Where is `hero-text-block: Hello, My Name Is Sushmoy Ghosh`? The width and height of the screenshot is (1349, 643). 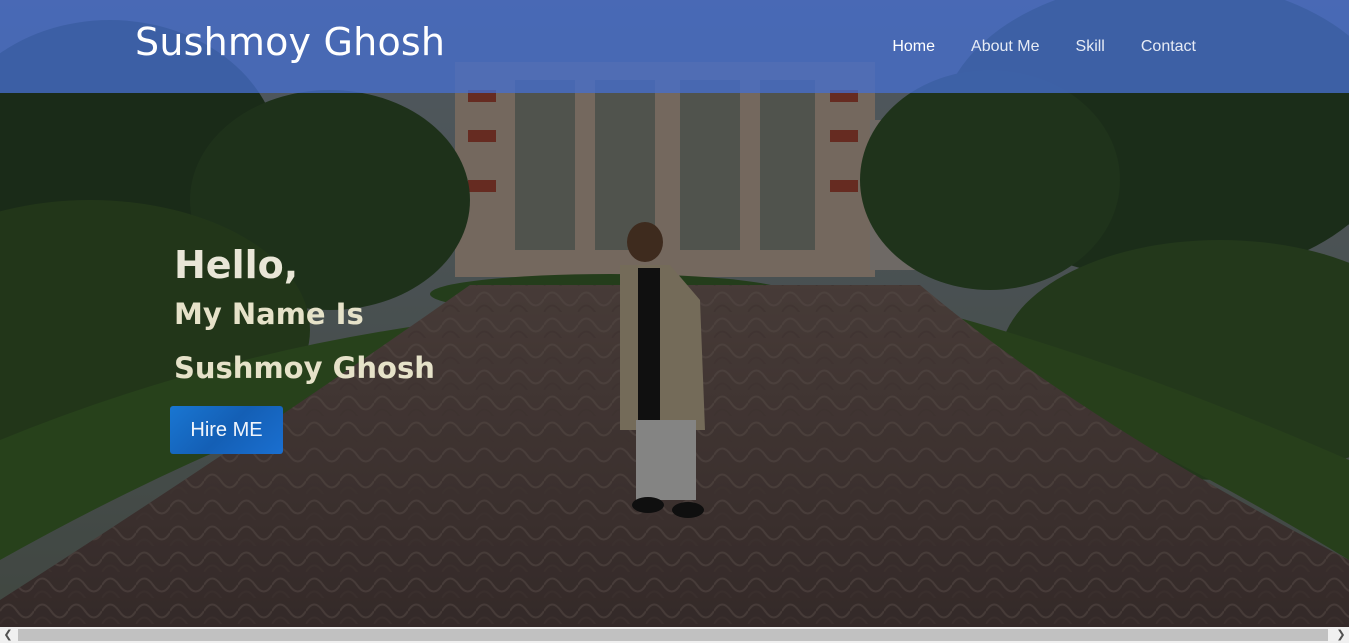
hero-text-block: Hello, My Name Is Sushmoy Ghosh is located at coordinates (304, 314).